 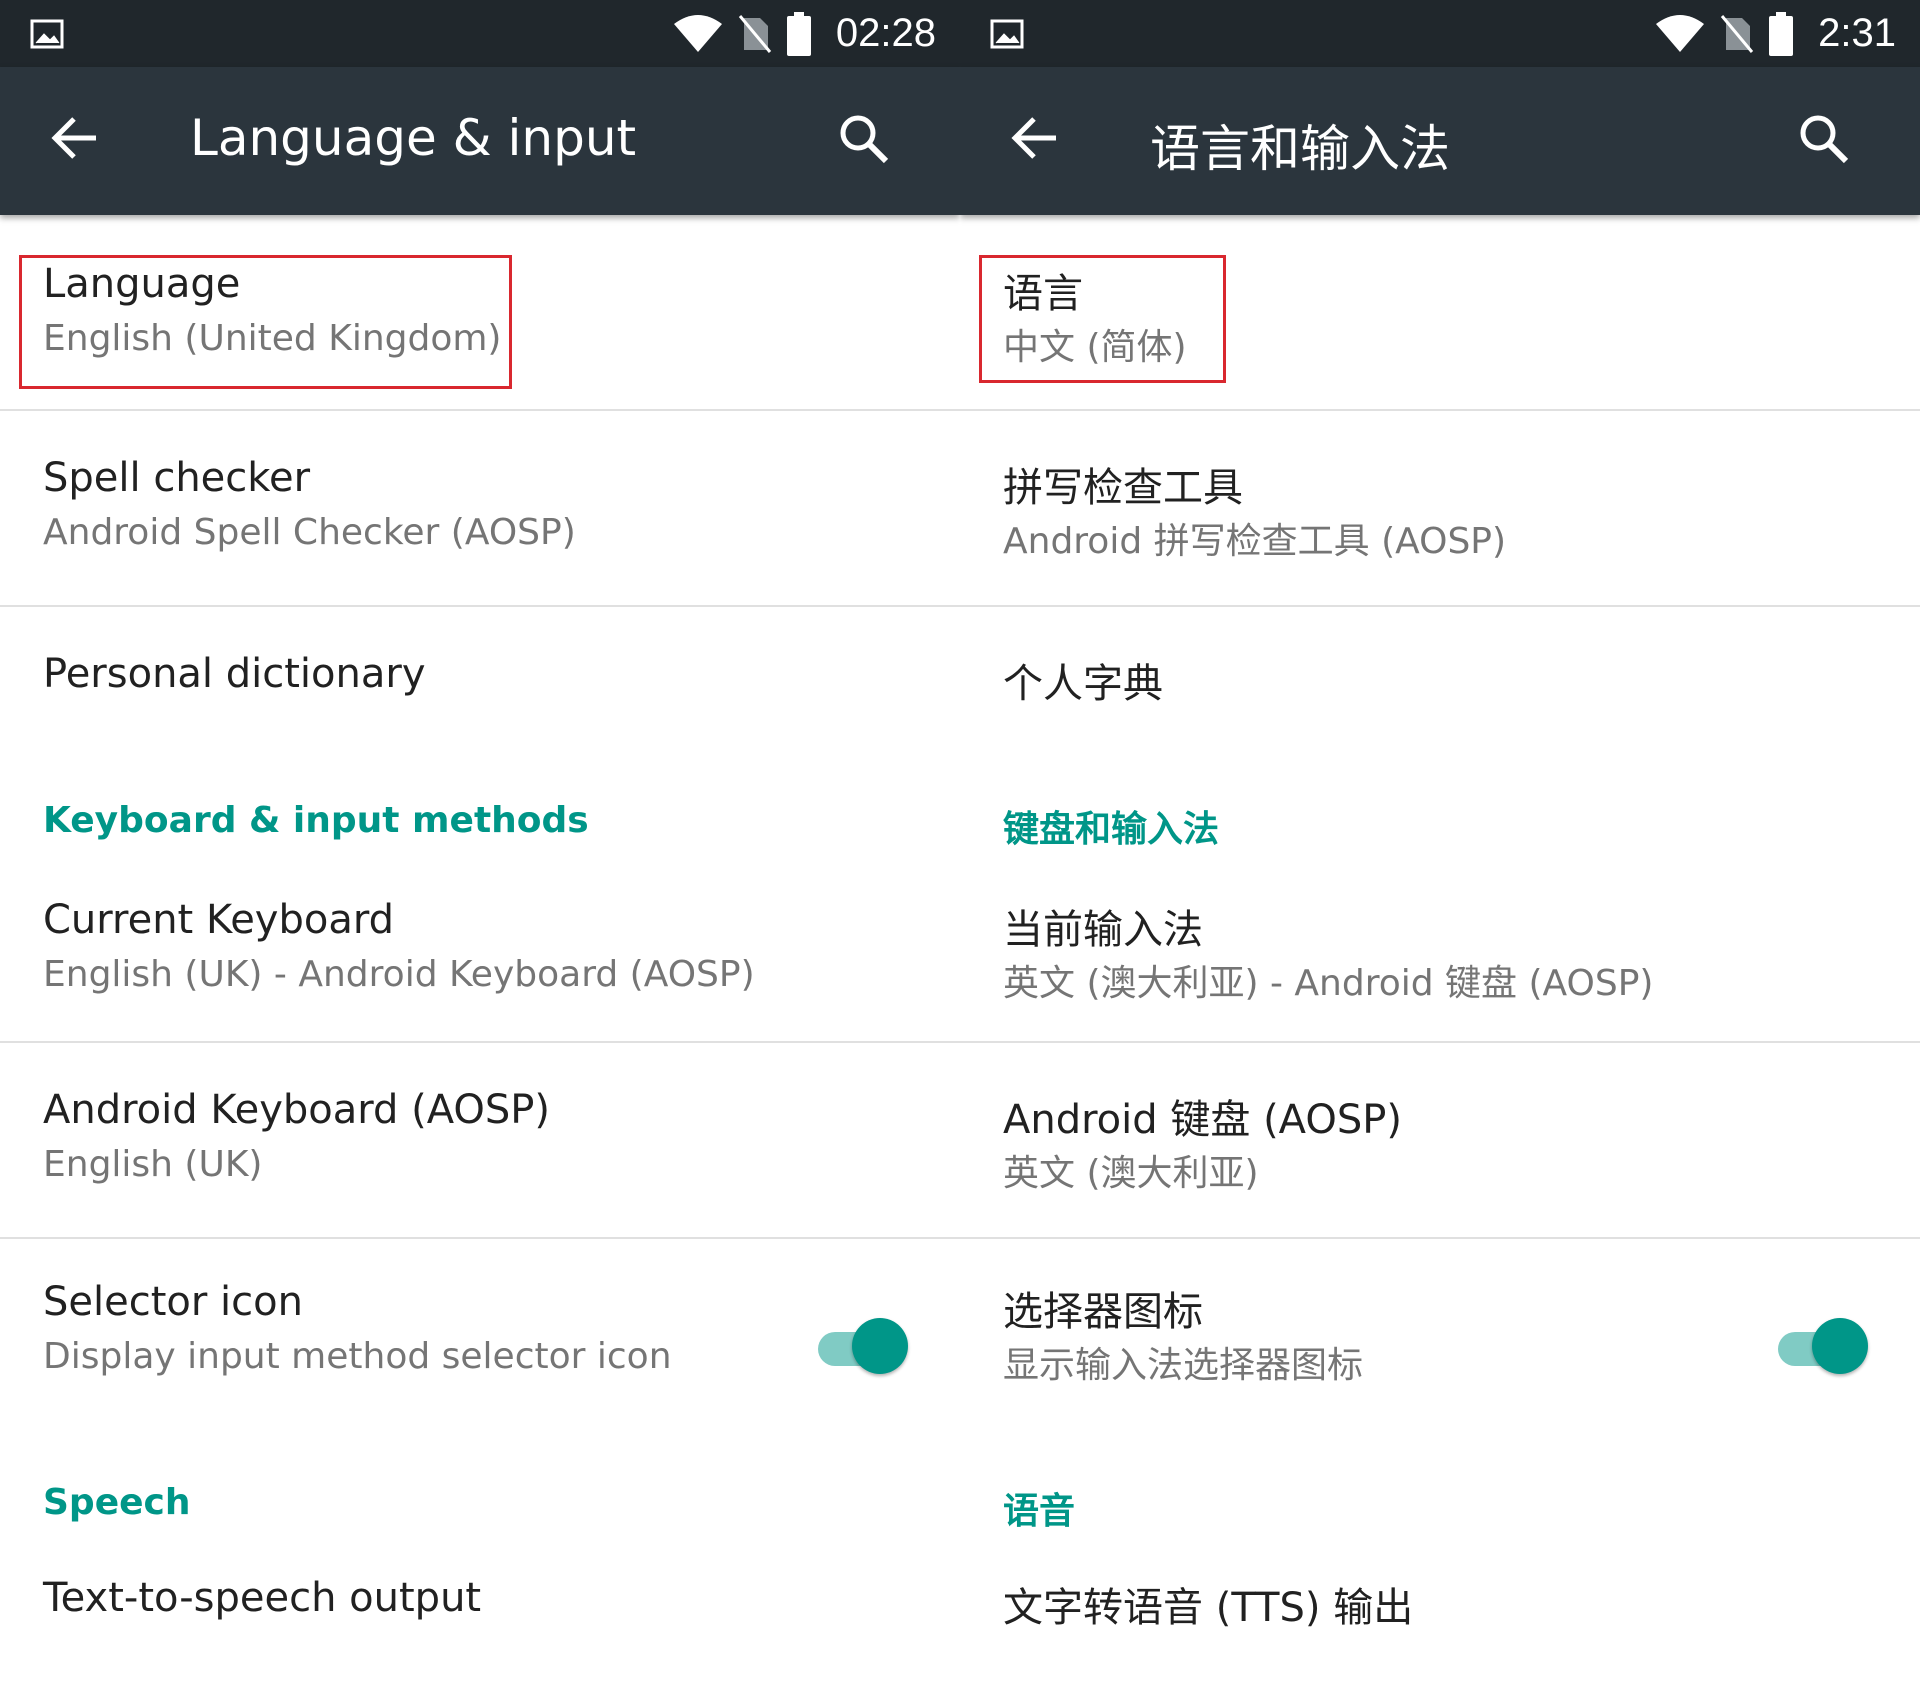 What do you see at coordinates (1083, 684) in the screenshot?
I see `personal-dictionary-title: 个人字典` at bounding box center [1083, 684].